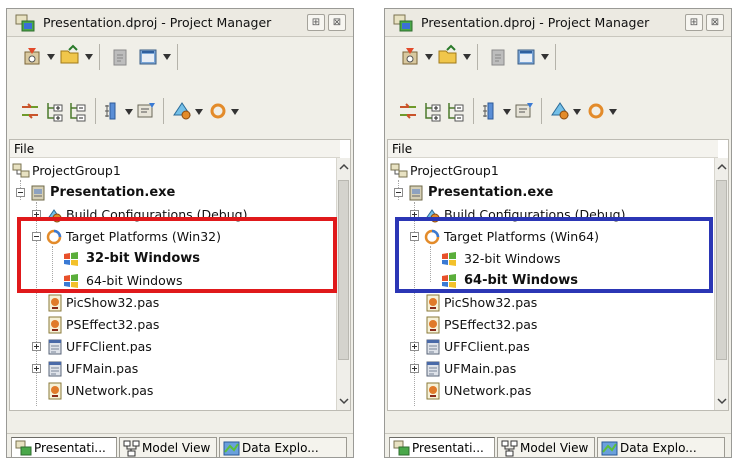 The height and width of the screenshot is (466, 738). What do you see at coordinates (433, 369) in the screenshot?
I see `form-unit-icon` at bounding box center [433, 369].